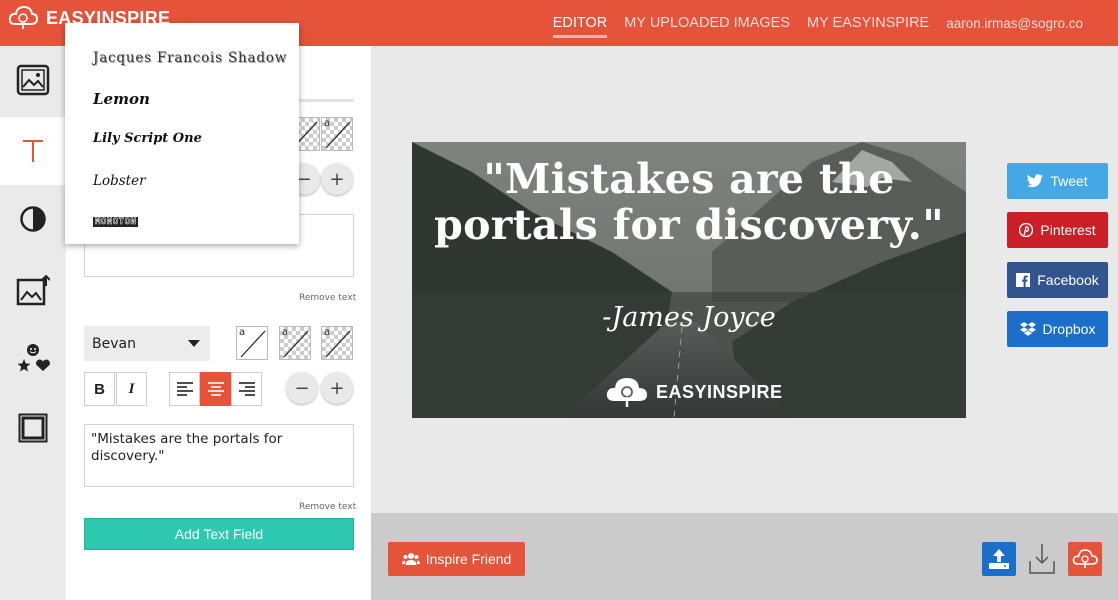  I want to click on pinterest-label: Pinterest, so click(1068, 230).